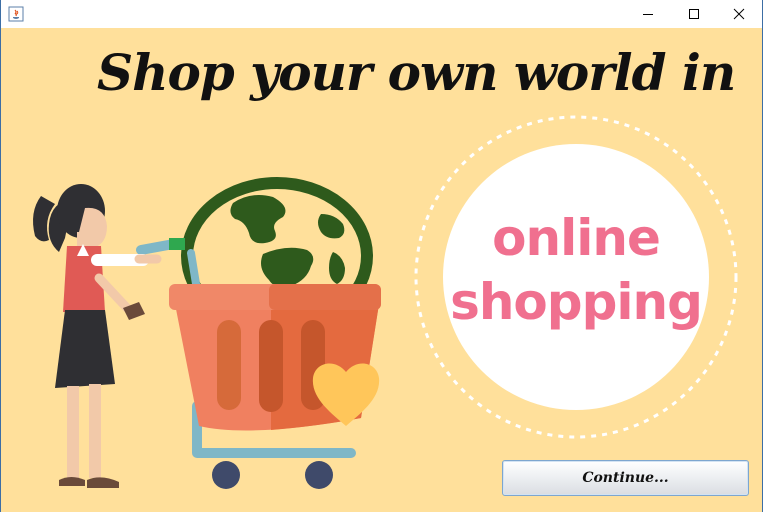  Describe the element at coordinates (97, 336) in the screenshot. I see `woman-figure` at that location.